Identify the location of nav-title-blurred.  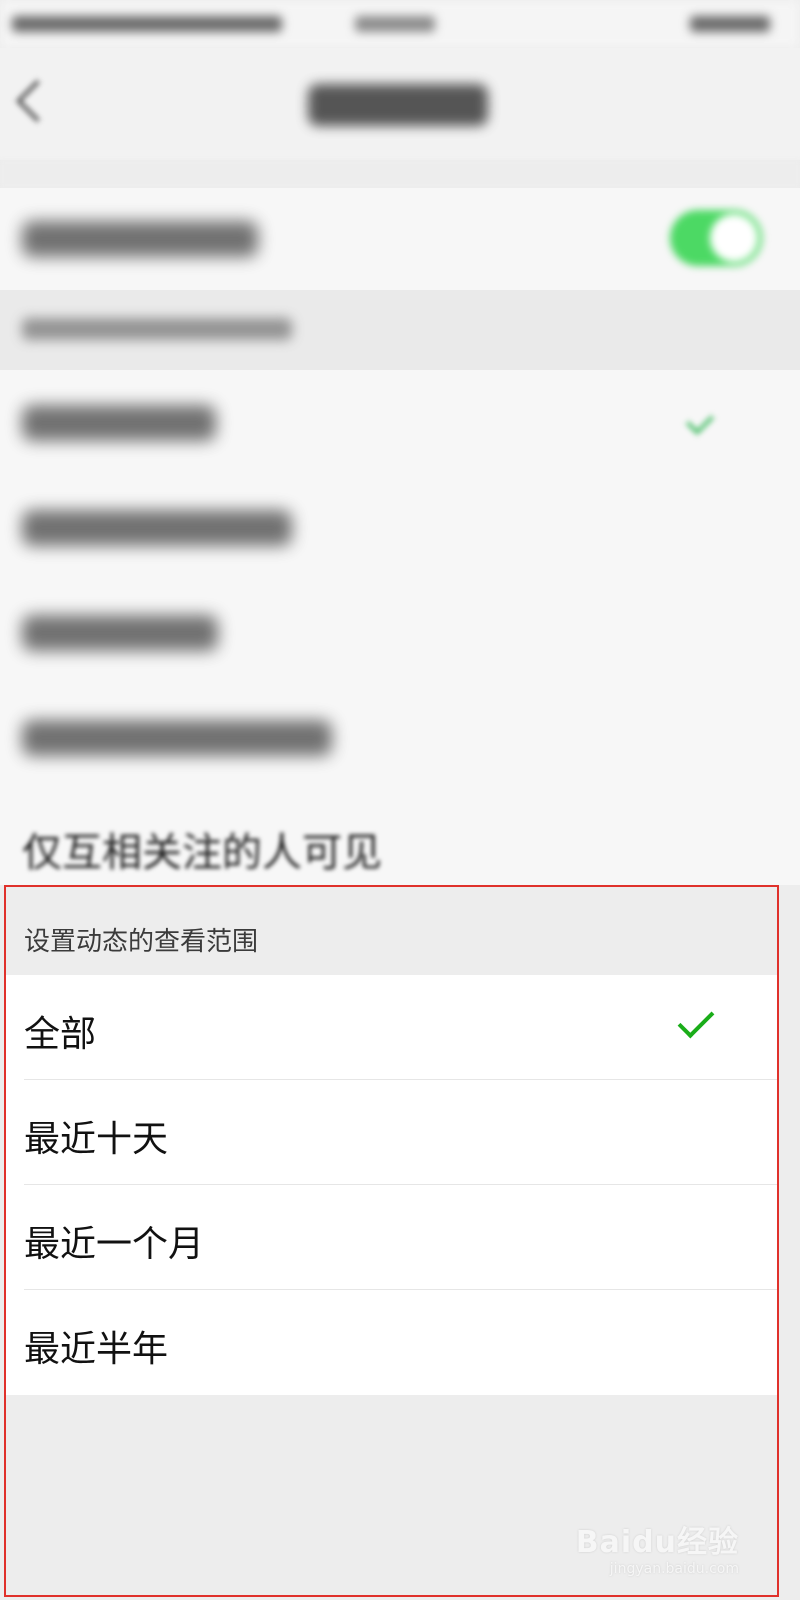
(398, 105).